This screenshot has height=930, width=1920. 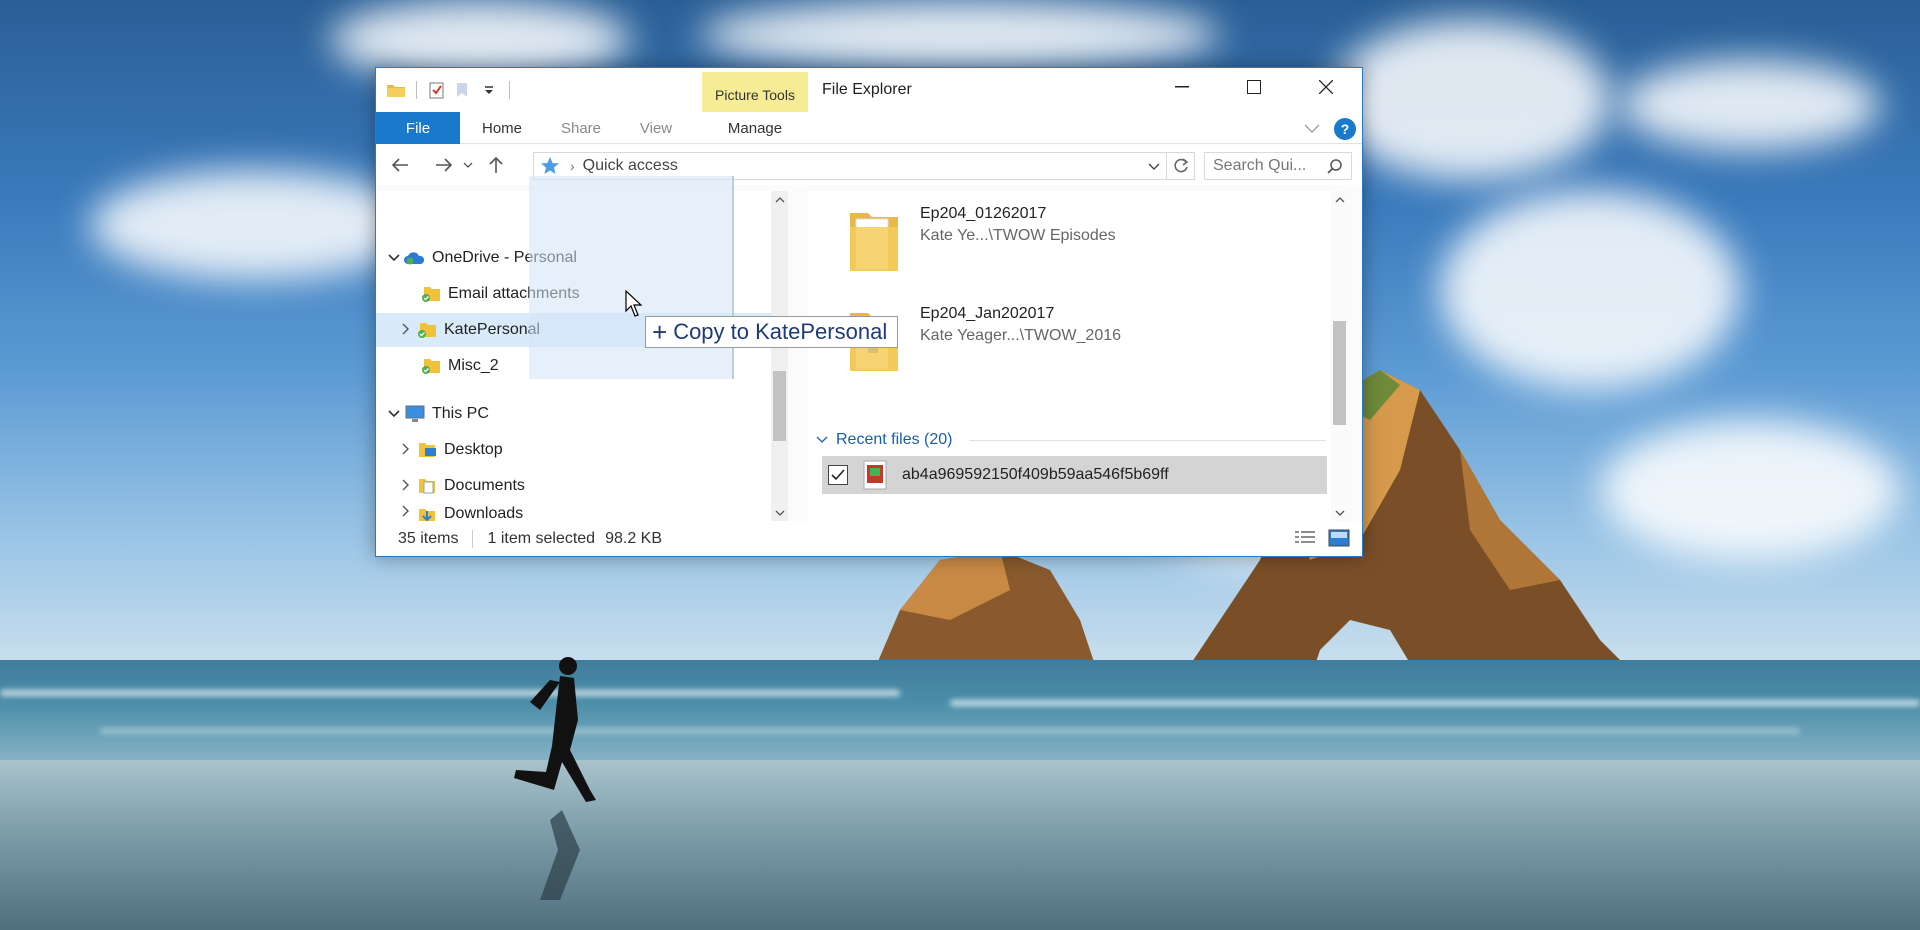 I want to click on folder-icon, so click(x=396, y=90).